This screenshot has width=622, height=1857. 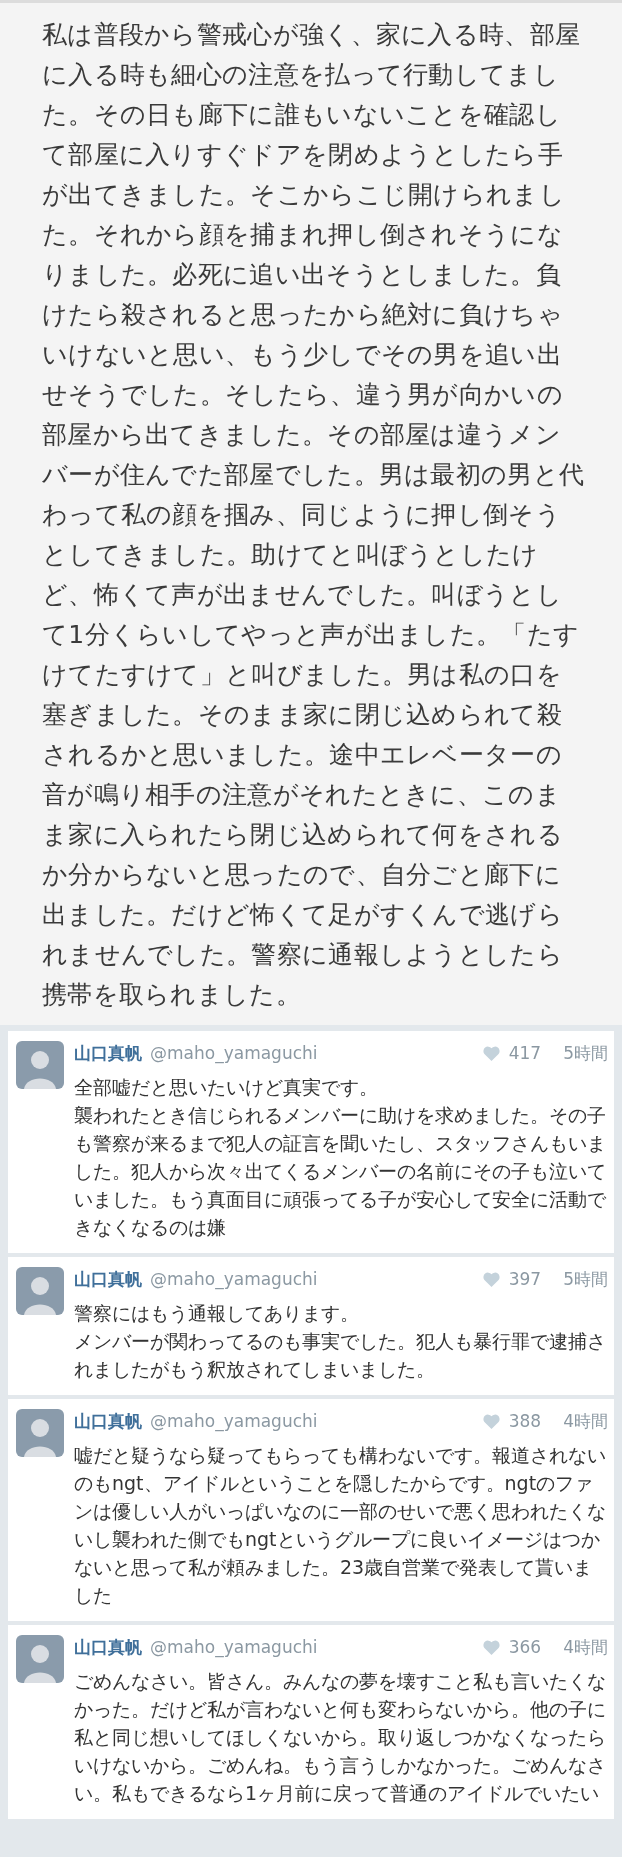 I want to click on like-count: 388, so click(x=525, y=1421).